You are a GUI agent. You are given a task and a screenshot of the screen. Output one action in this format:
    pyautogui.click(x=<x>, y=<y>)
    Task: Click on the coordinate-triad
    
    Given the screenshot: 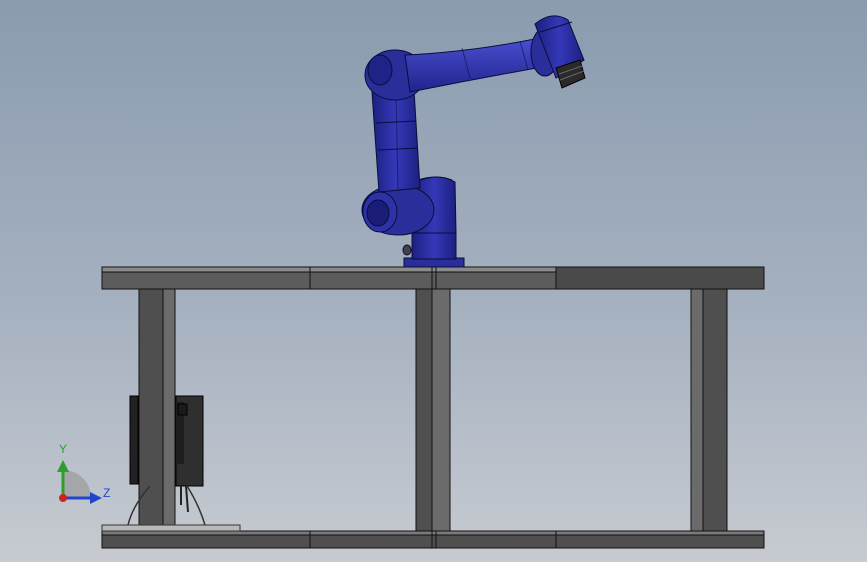 What is the action you would take?
    pyautogui.click(x=79, y=482)
    